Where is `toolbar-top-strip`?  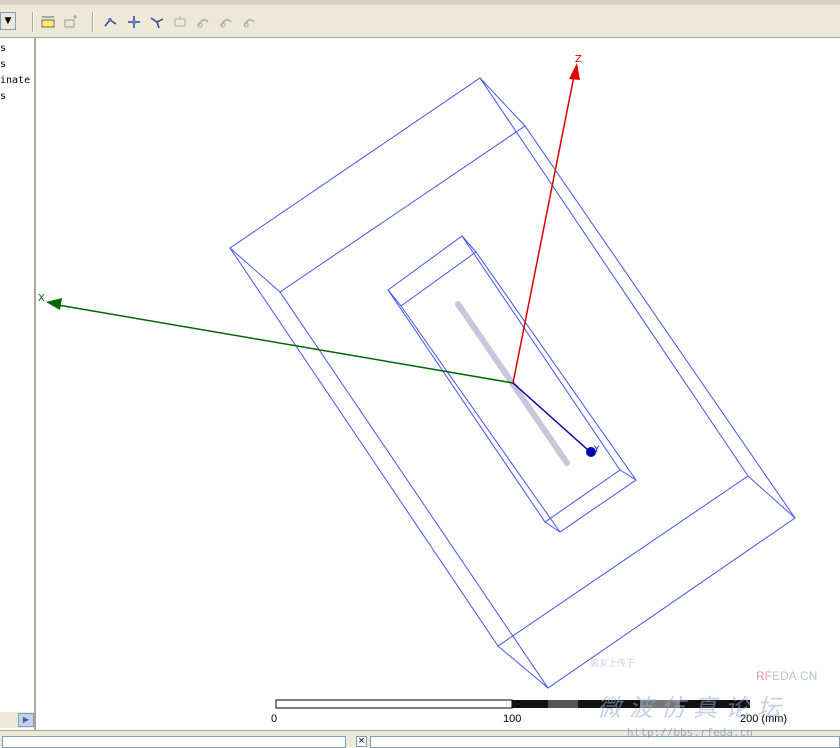 toolbar-top-strip is located at coordinates (420, 2).